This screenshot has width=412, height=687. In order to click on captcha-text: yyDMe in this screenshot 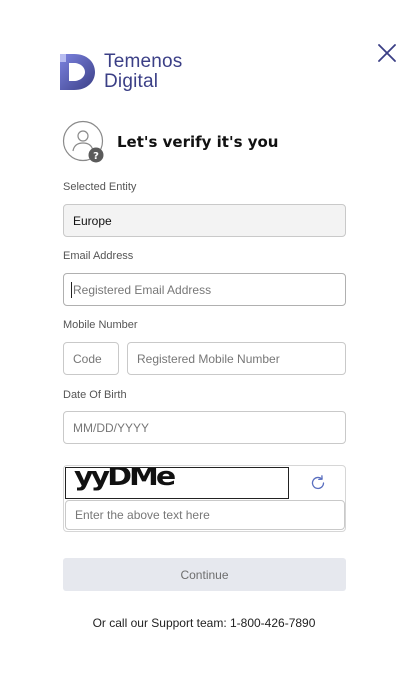, I will do `click(125, 479)`.